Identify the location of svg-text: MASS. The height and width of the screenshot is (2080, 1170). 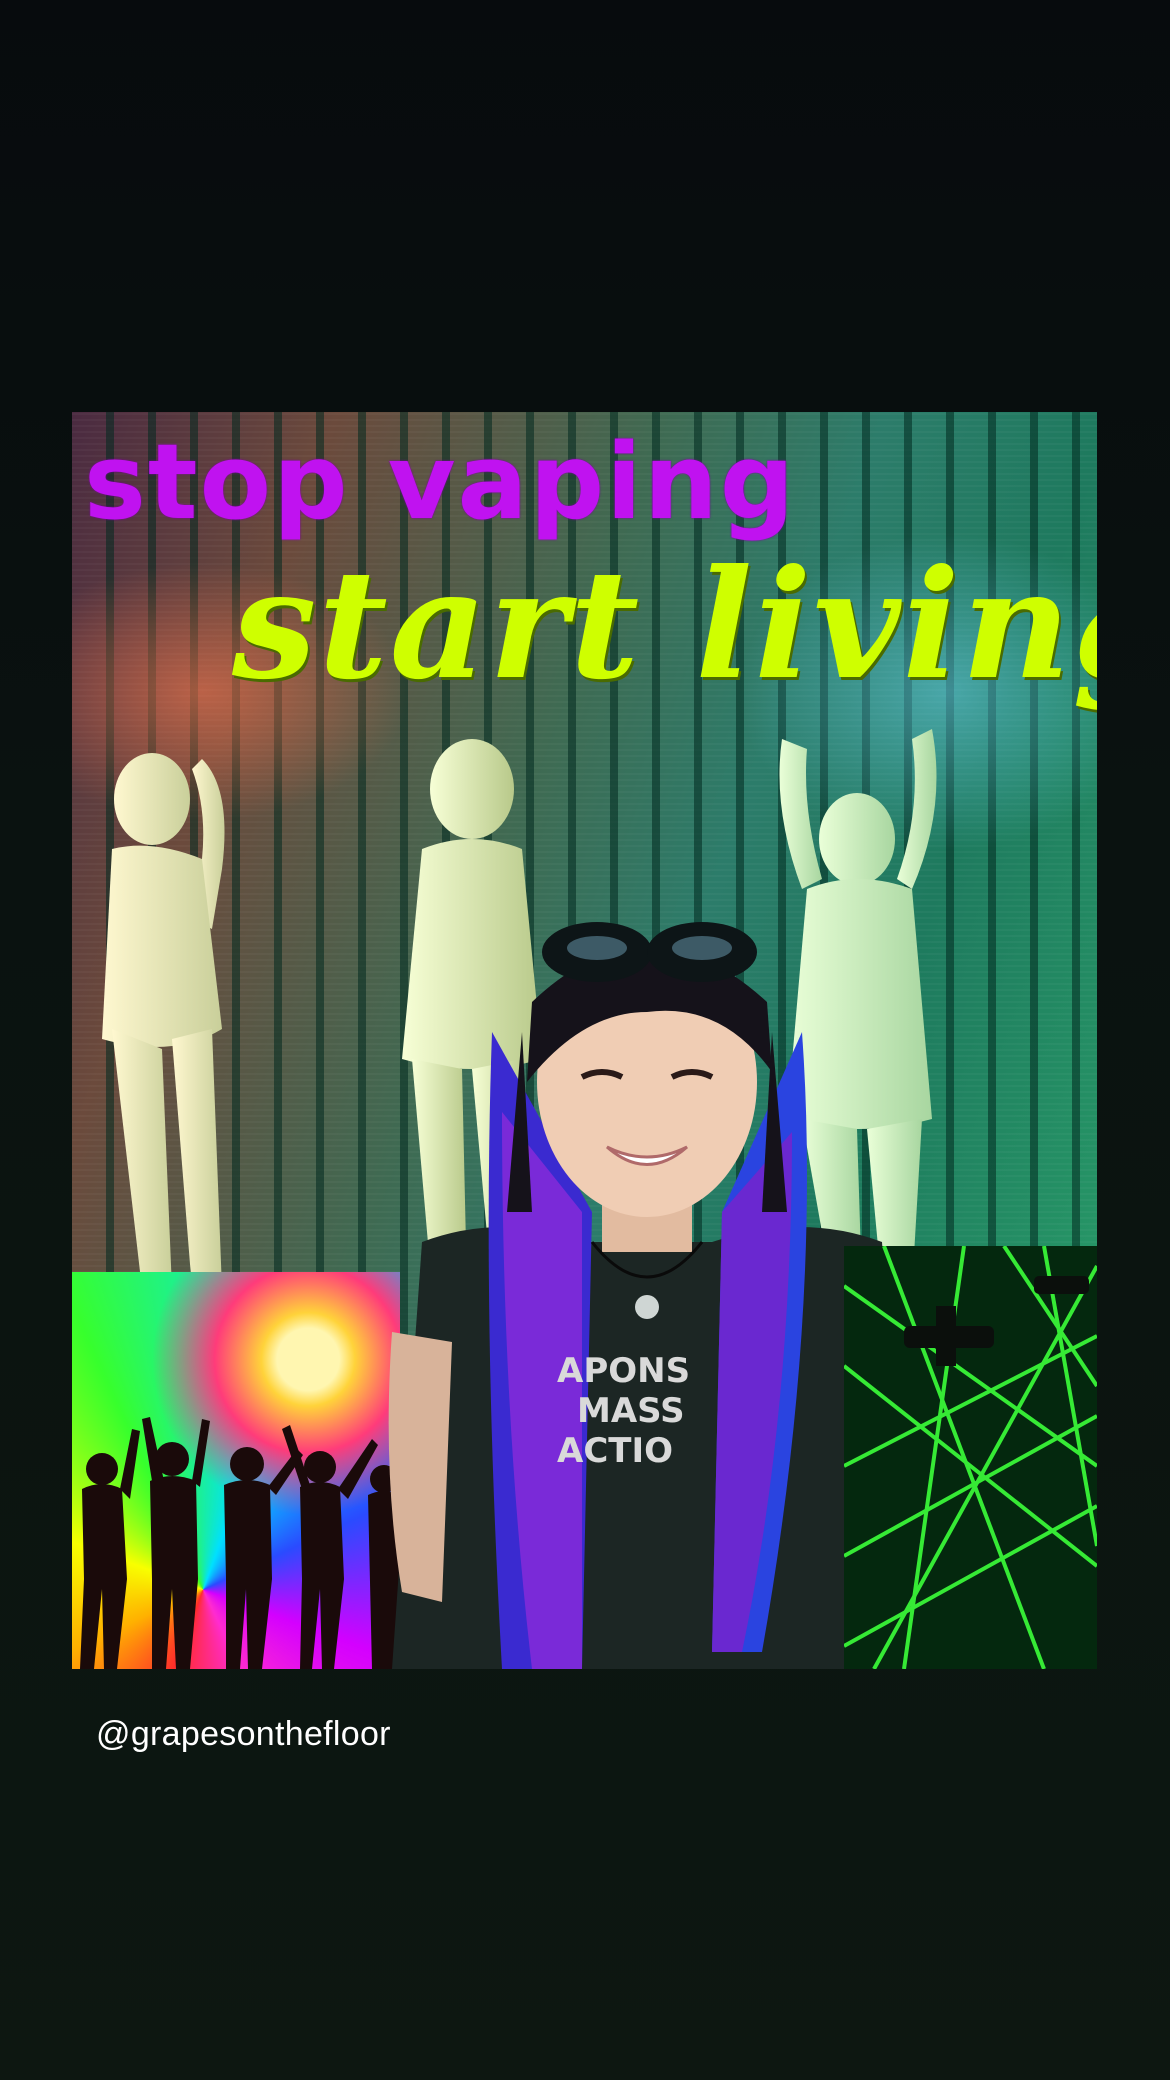
(631, 1411).